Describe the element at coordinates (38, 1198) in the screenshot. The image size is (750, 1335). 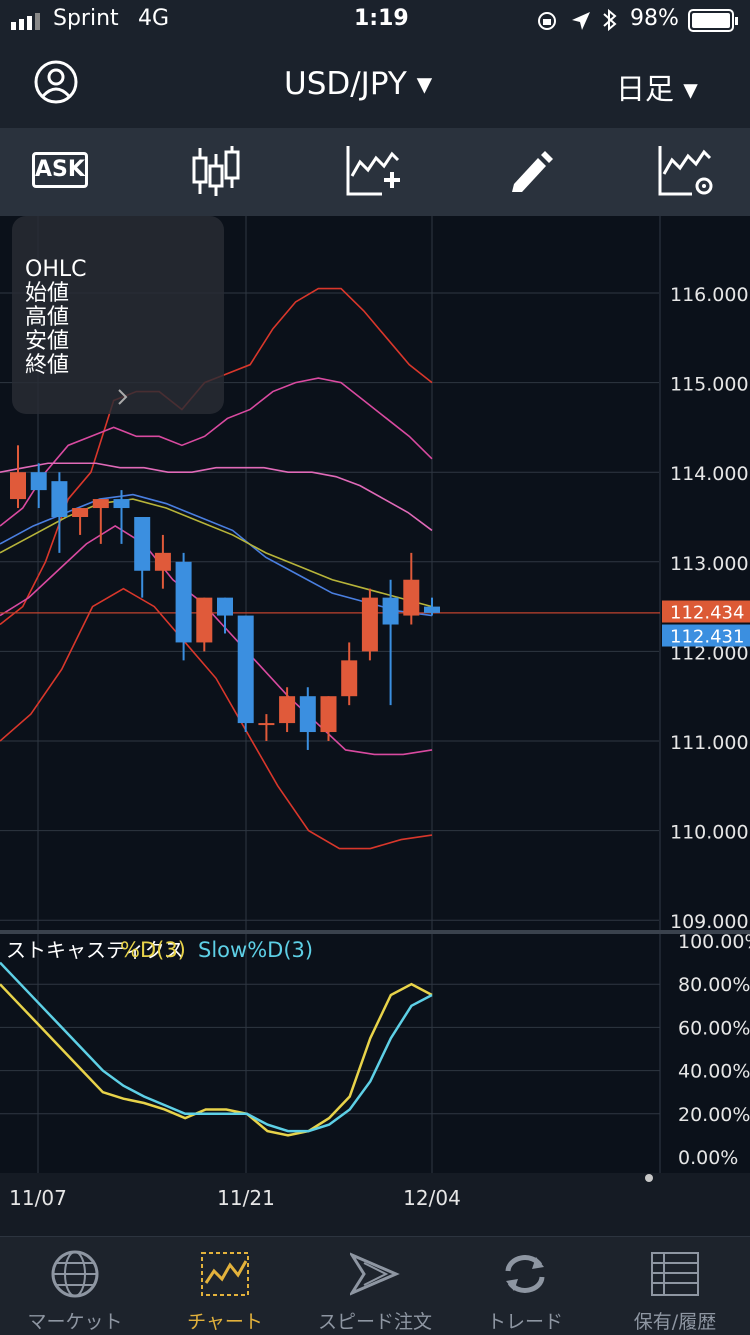
I see `x-axis-label: 11/07` at that location.